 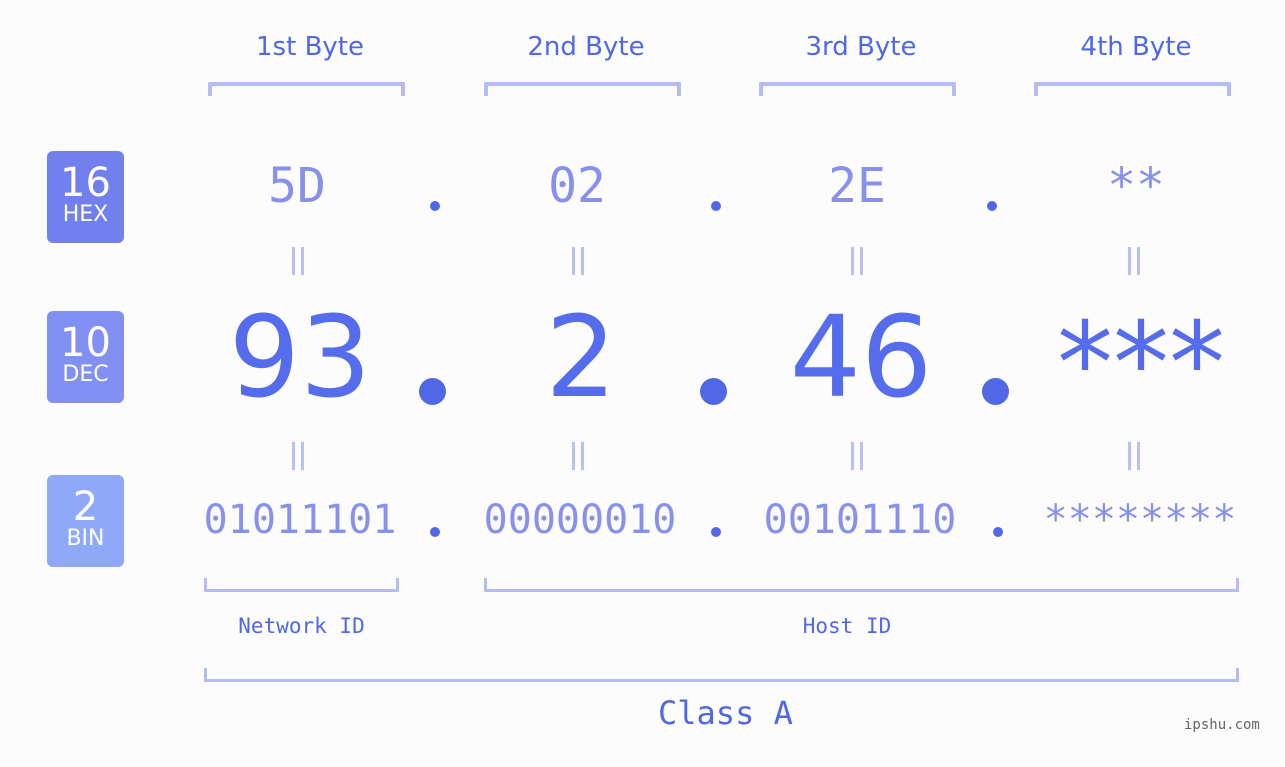 What do you see at coordinates (85, 538) in the screenshot?
I see `bin-base-label: BIN` at bounding box center [85, 538].